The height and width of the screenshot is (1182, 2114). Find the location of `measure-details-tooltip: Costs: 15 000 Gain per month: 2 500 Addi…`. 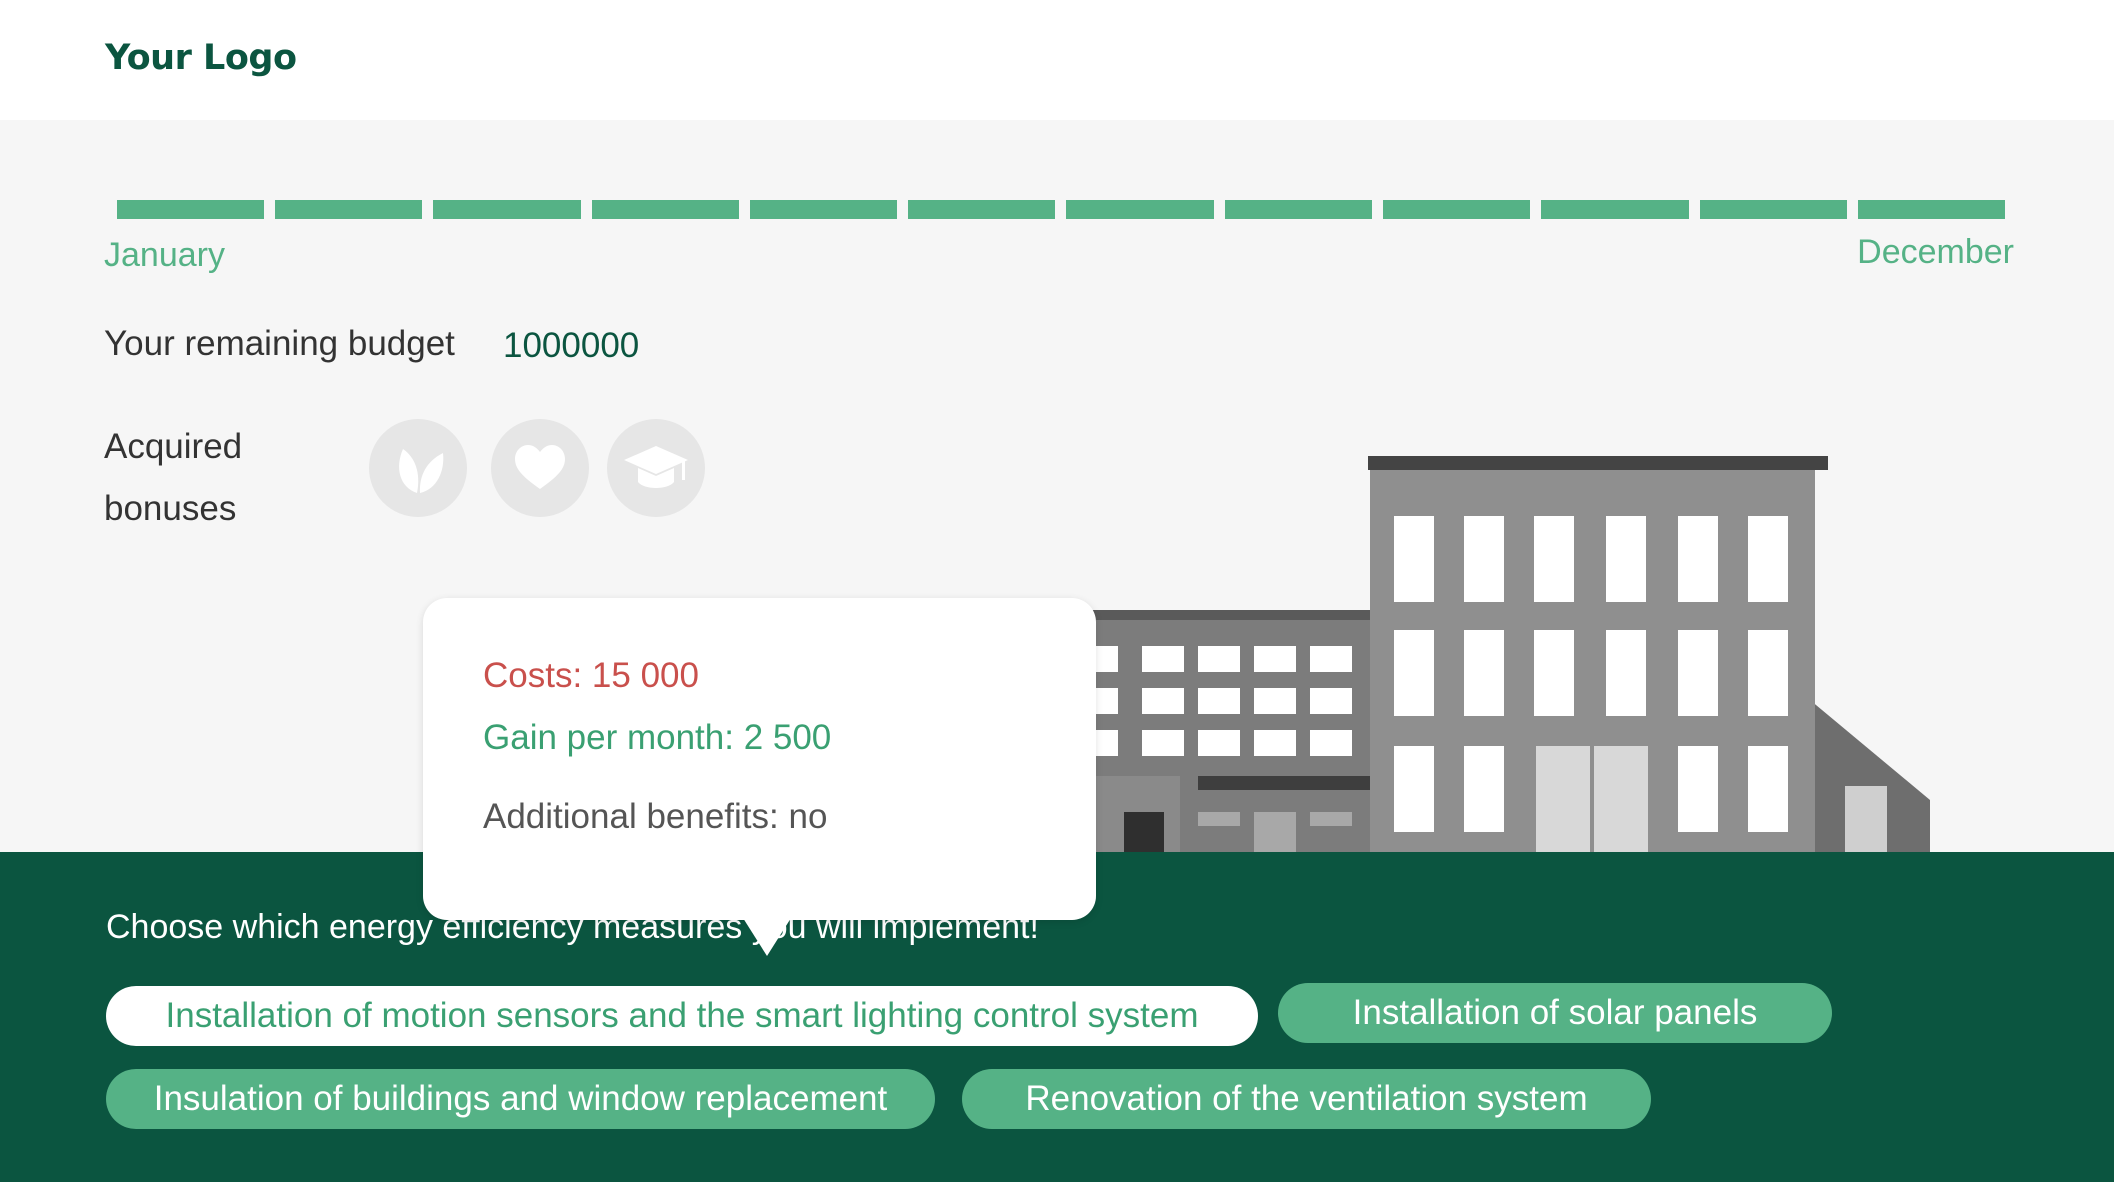

measure-details-tooltip: Costs: 15 000 Gain per month: 2 500 Addi… is located at coordinates (759, 777).